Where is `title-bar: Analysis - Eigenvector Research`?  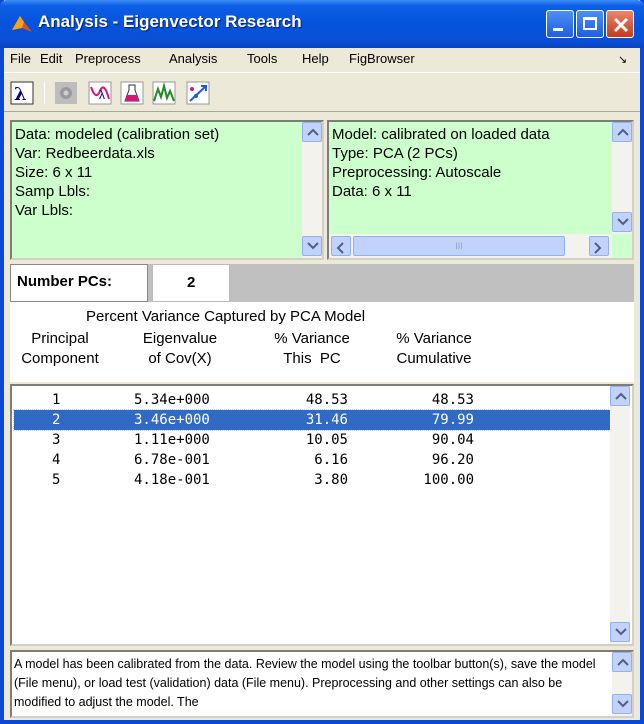
title-bar: Analysis - Eigenvector Research is located at coordinates (322, 24).